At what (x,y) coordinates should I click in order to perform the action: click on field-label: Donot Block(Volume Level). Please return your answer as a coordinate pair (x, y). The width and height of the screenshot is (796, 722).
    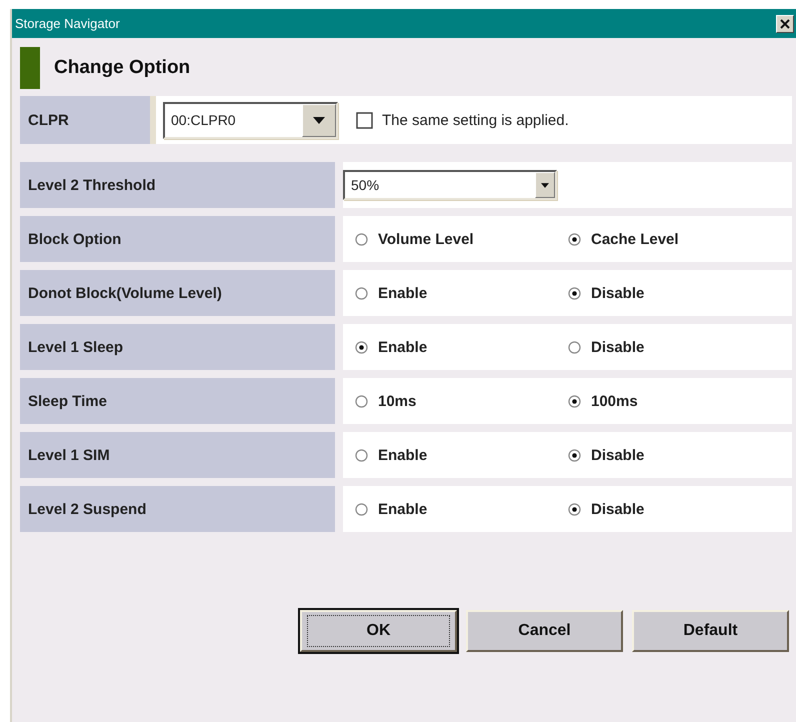
    Looking at the image, I should click on (177, 293).